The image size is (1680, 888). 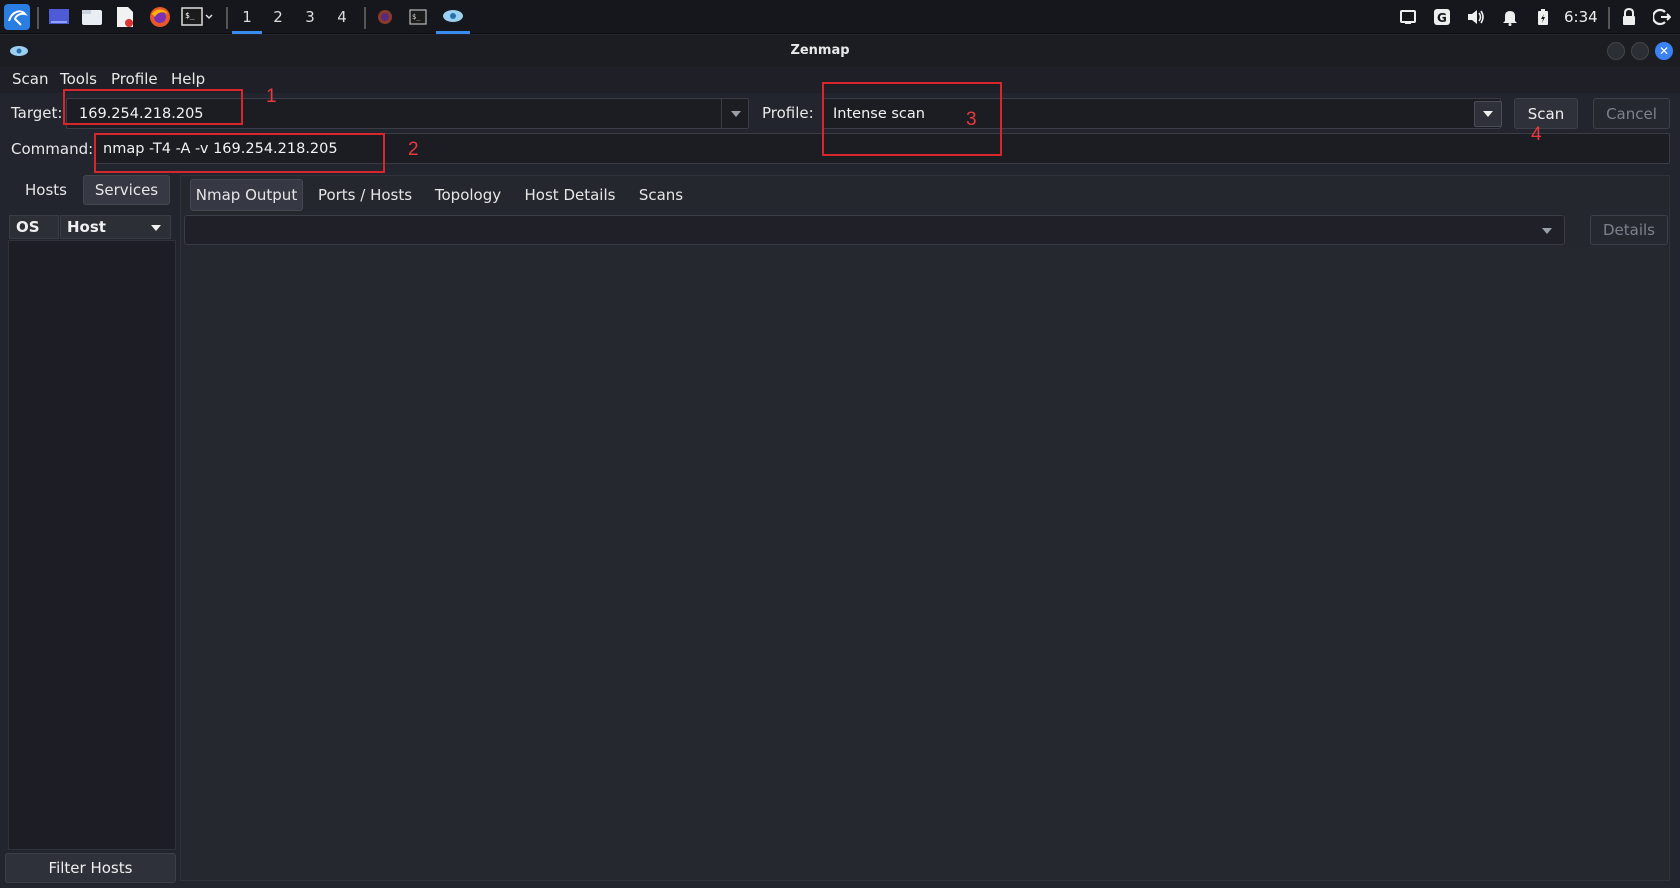 What do you see at coordinates (342, 17) in the screenshot?
I see `workspace-4: 4` at bounding box center [342, 17].